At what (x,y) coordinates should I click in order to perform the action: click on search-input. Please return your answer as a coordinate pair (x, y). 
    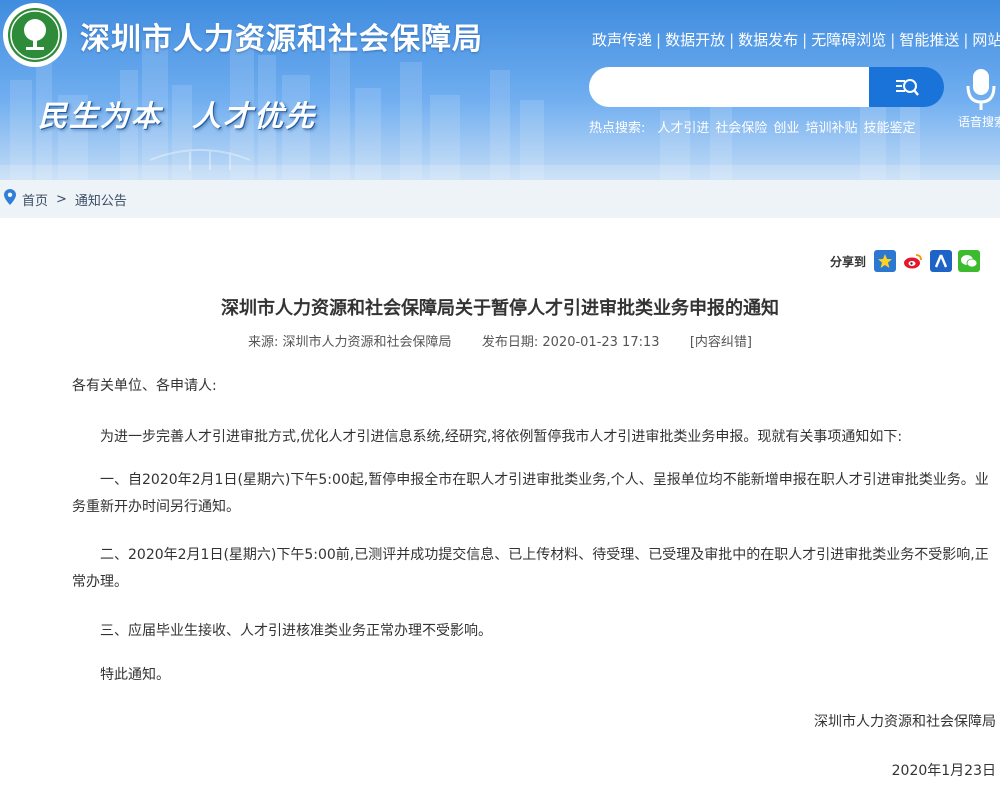
    Looking at the image, I should click on (729, 87).